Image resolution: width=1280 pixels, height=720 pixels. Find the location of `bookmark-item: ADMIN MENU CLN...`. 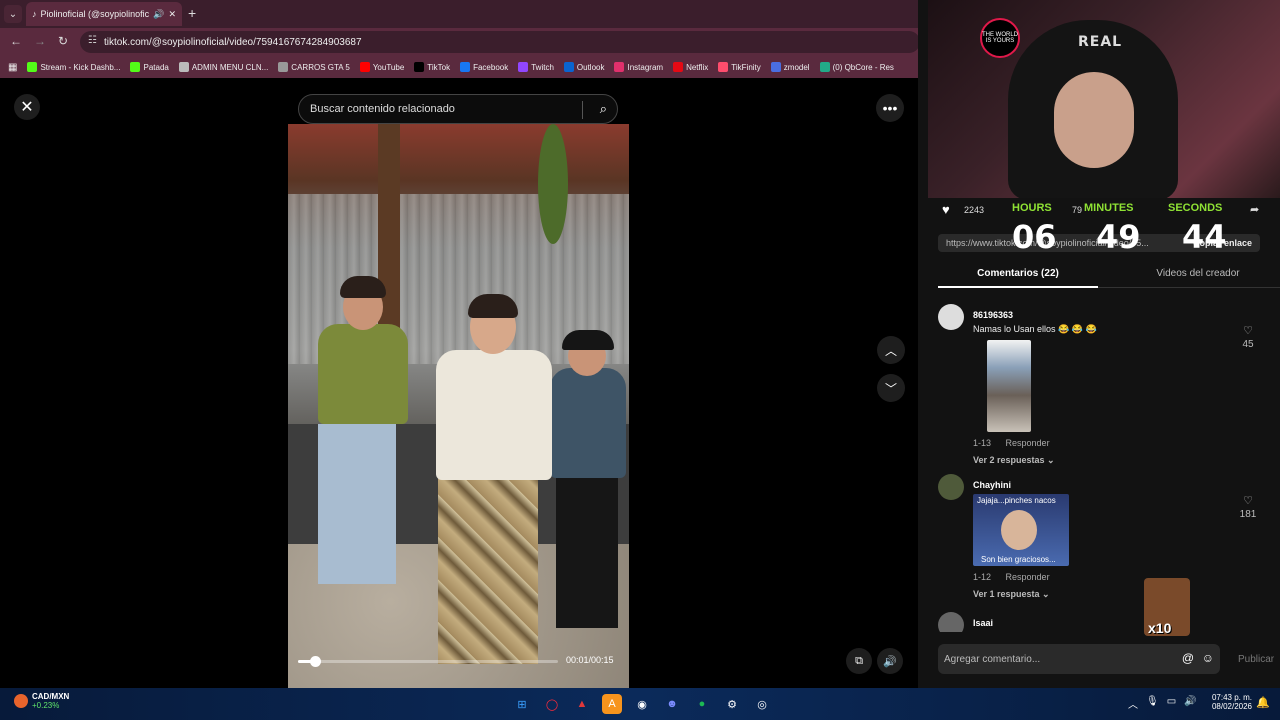

bookmark-item: ADMIN MENU CLN... is located at coordinates (223, 67).